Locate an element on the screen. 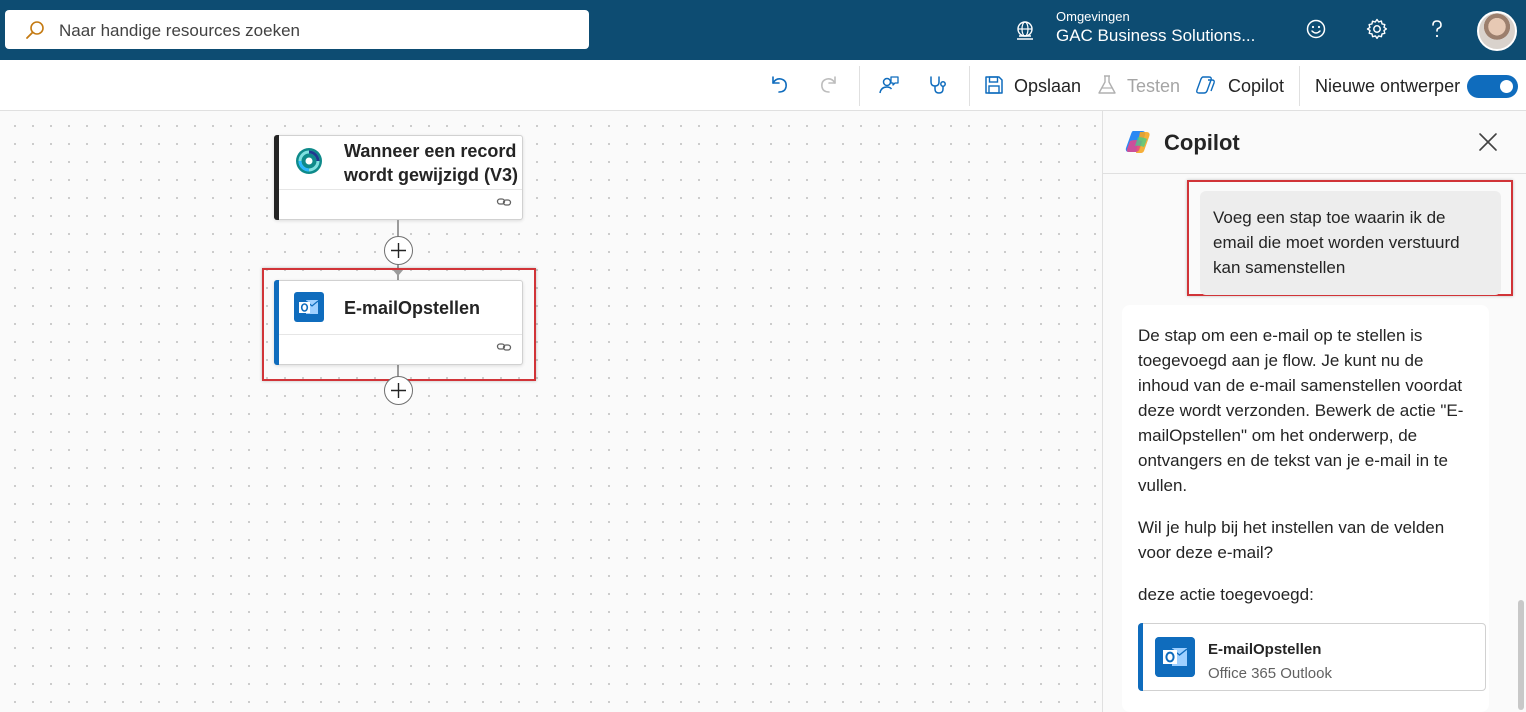 The width and height of the screenshot is (1526, 712). command-bar: Opslaan Testen Copilot Nieuwe ontwerper is located at coordinates (763, 85).